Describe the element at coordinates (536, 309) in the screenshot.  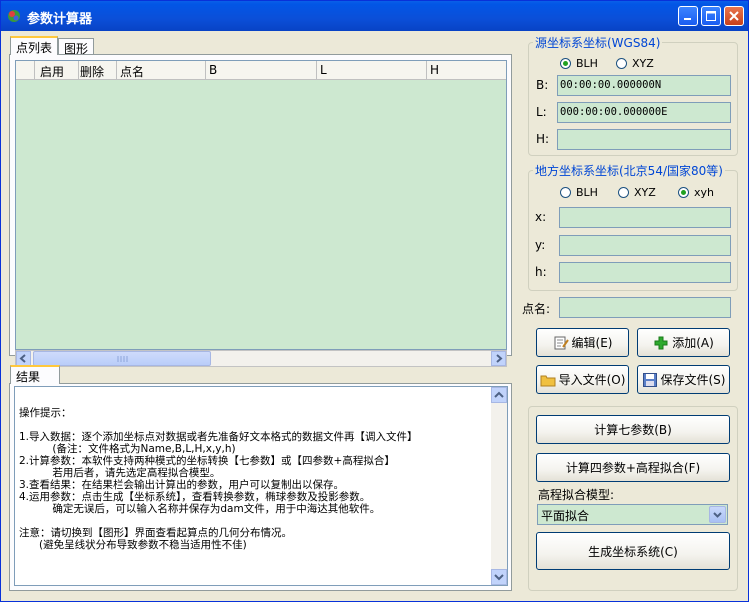
I see `point-name-label: 点名:` at that location.